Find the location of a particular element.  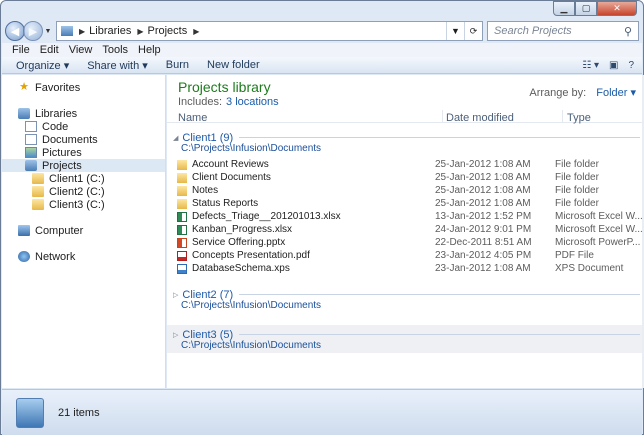

nav-libraries-label: Libraries is located at coordinates (56, 113).